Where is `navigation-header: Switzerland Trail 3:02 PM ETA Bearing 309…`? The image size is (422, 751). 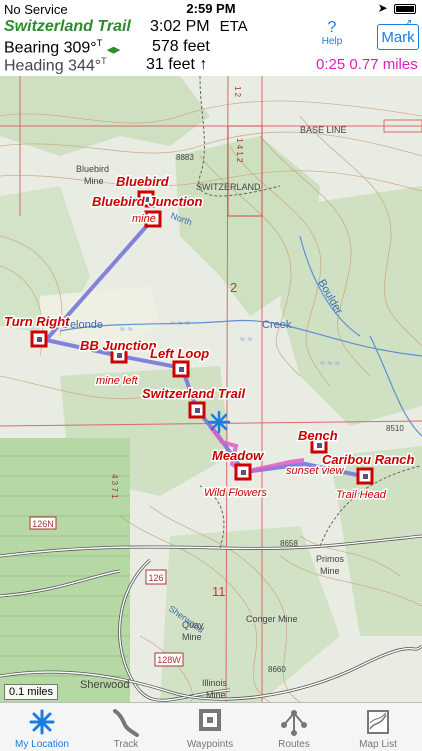 navigation-header: Switzerland Trail 3:02 PM ETA Bearing 309… is located at coordinates (211, 47).